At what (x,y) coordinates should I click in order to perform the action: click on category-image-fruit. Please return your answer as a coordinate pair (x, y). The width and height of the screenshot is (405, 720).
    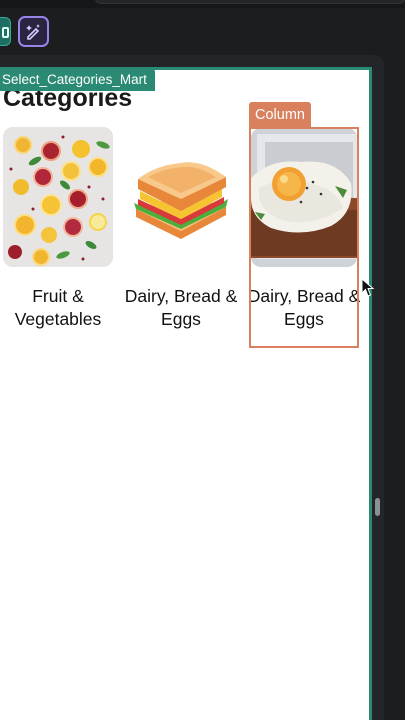
    Looking at the image, I should click on (58, 197).